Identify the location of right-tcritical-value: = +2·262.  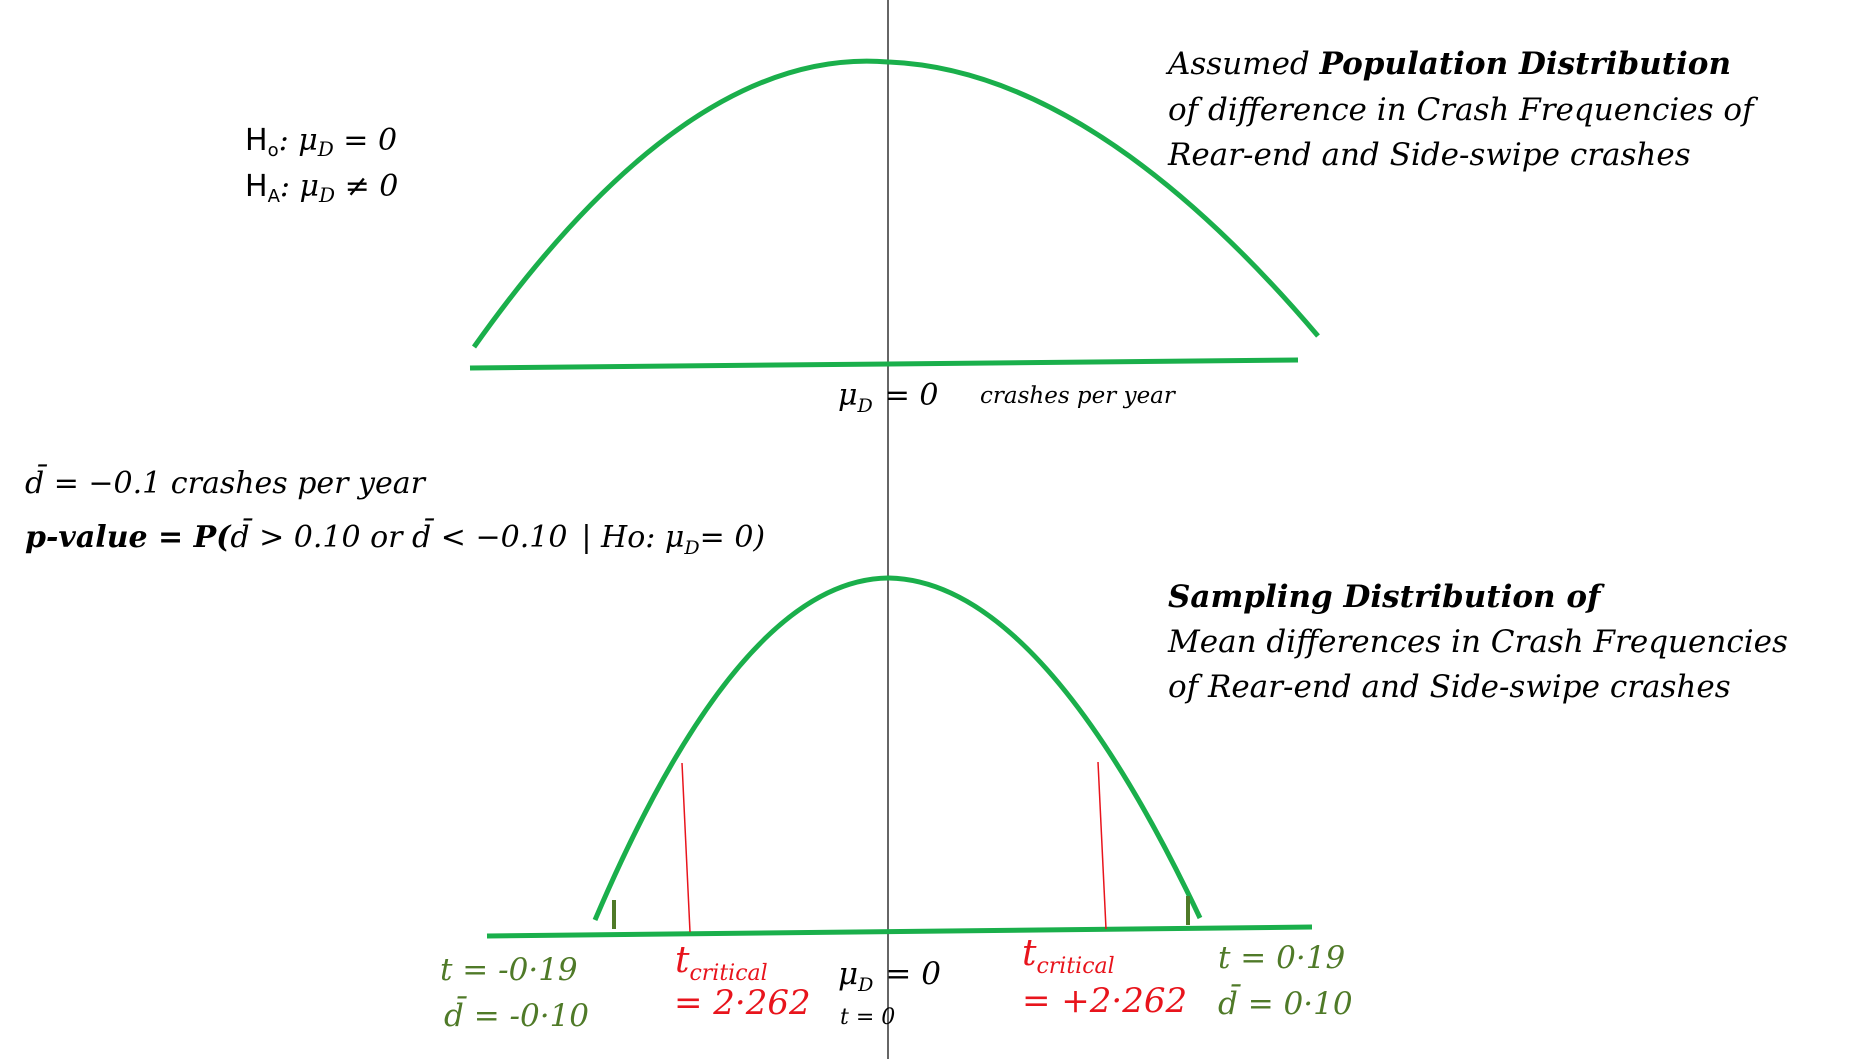
(1104, 1001).